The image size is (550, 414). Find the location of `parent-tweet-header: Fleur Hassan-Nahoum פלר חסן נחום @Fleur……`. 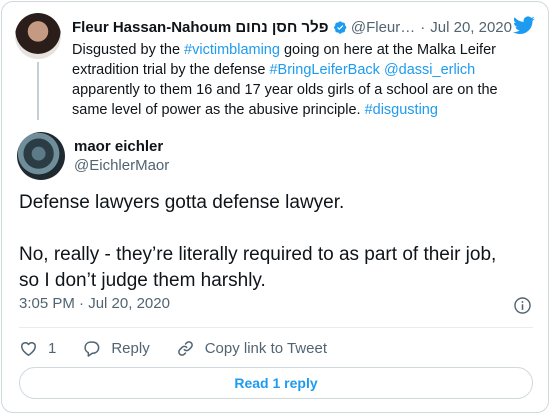

parent-tweet-header: Fleur Hassan-Nahoum פלר חסן נחום @Fleur…… is located at coordinates (292, 27).